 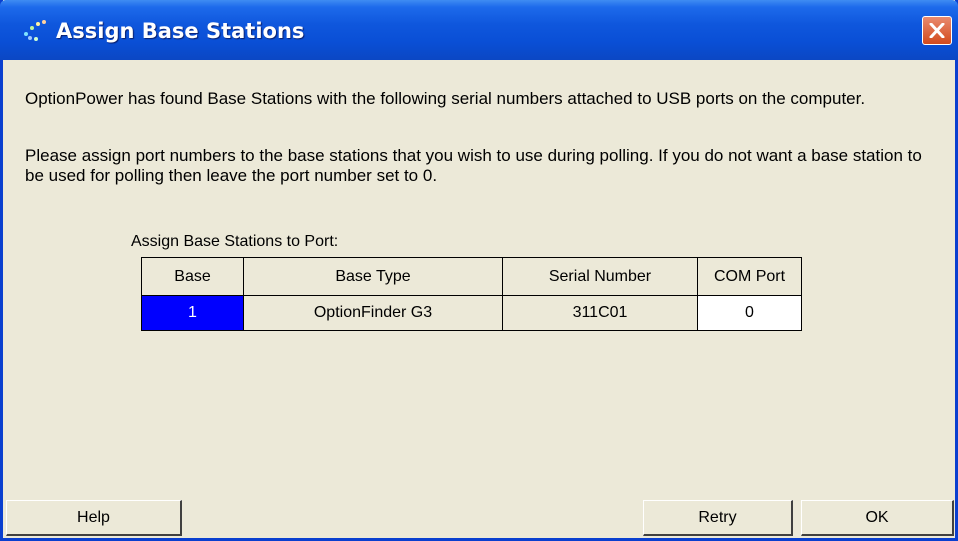 I want to click on dots-app-icon, so click(x=35, y=31).